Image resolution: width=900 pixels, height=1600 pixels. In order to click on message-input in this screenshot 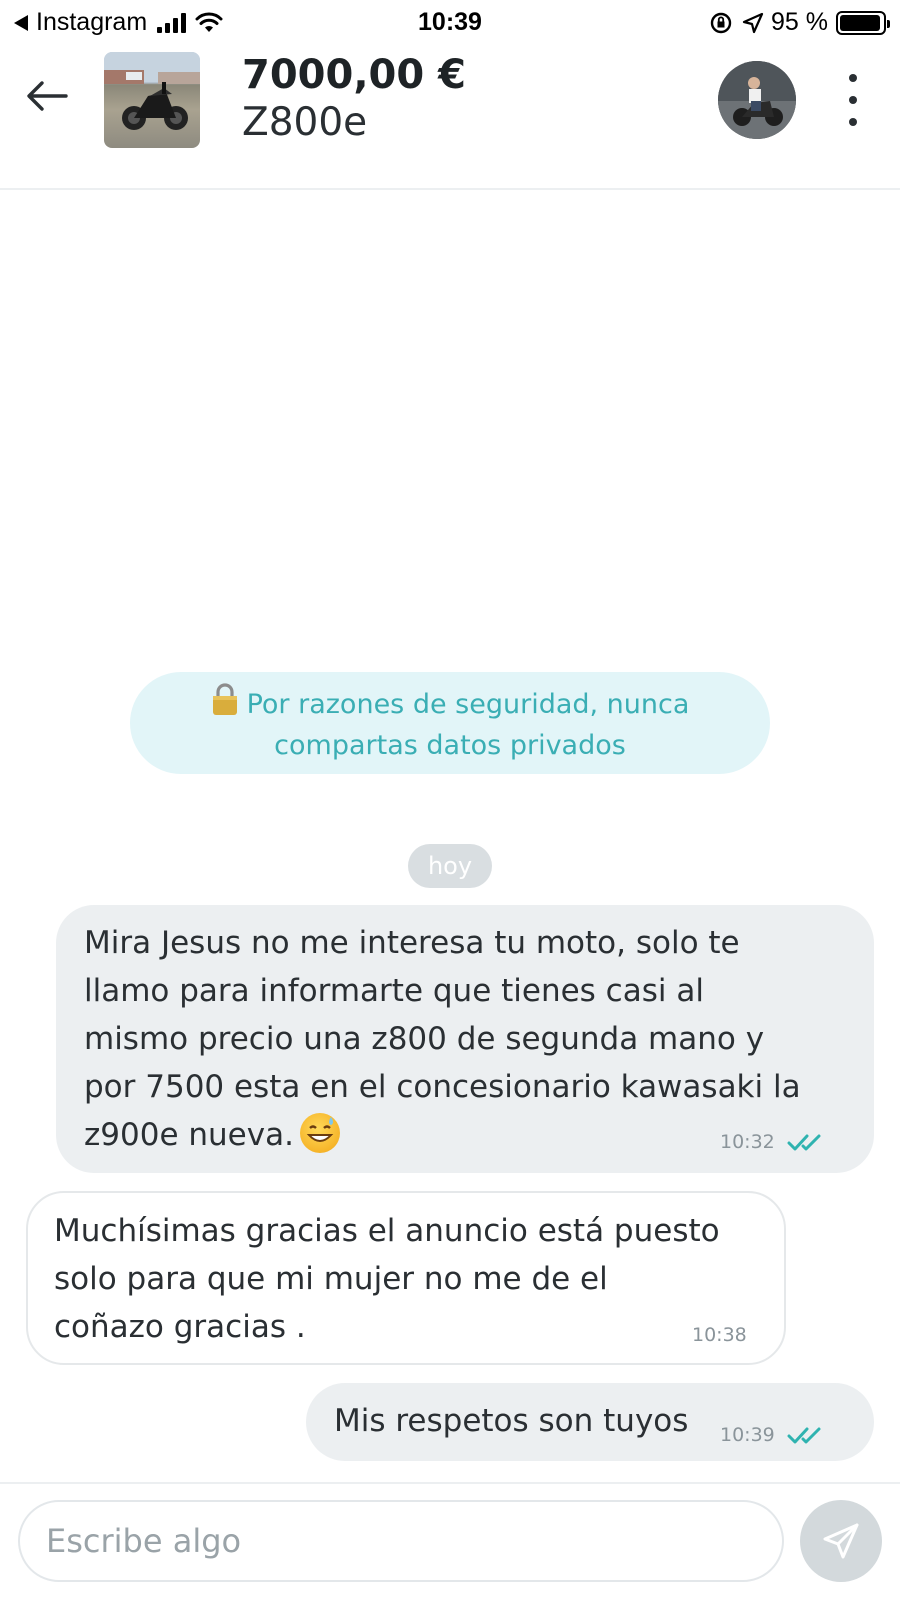, I will do `click(401, 1541)`.